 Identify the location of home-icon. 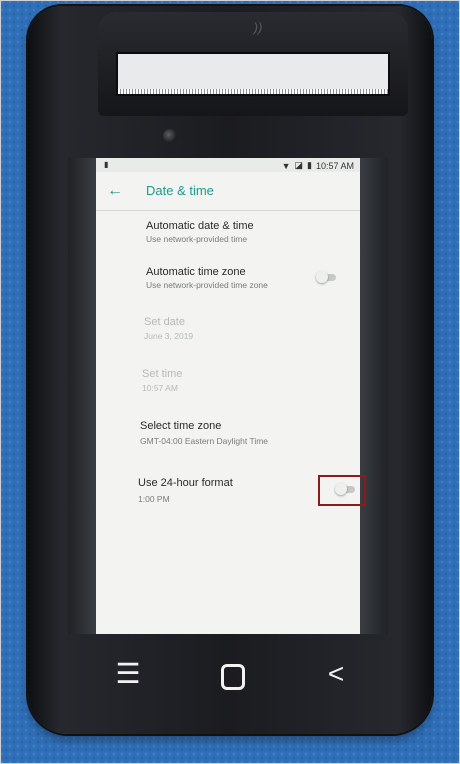
(230, 674).